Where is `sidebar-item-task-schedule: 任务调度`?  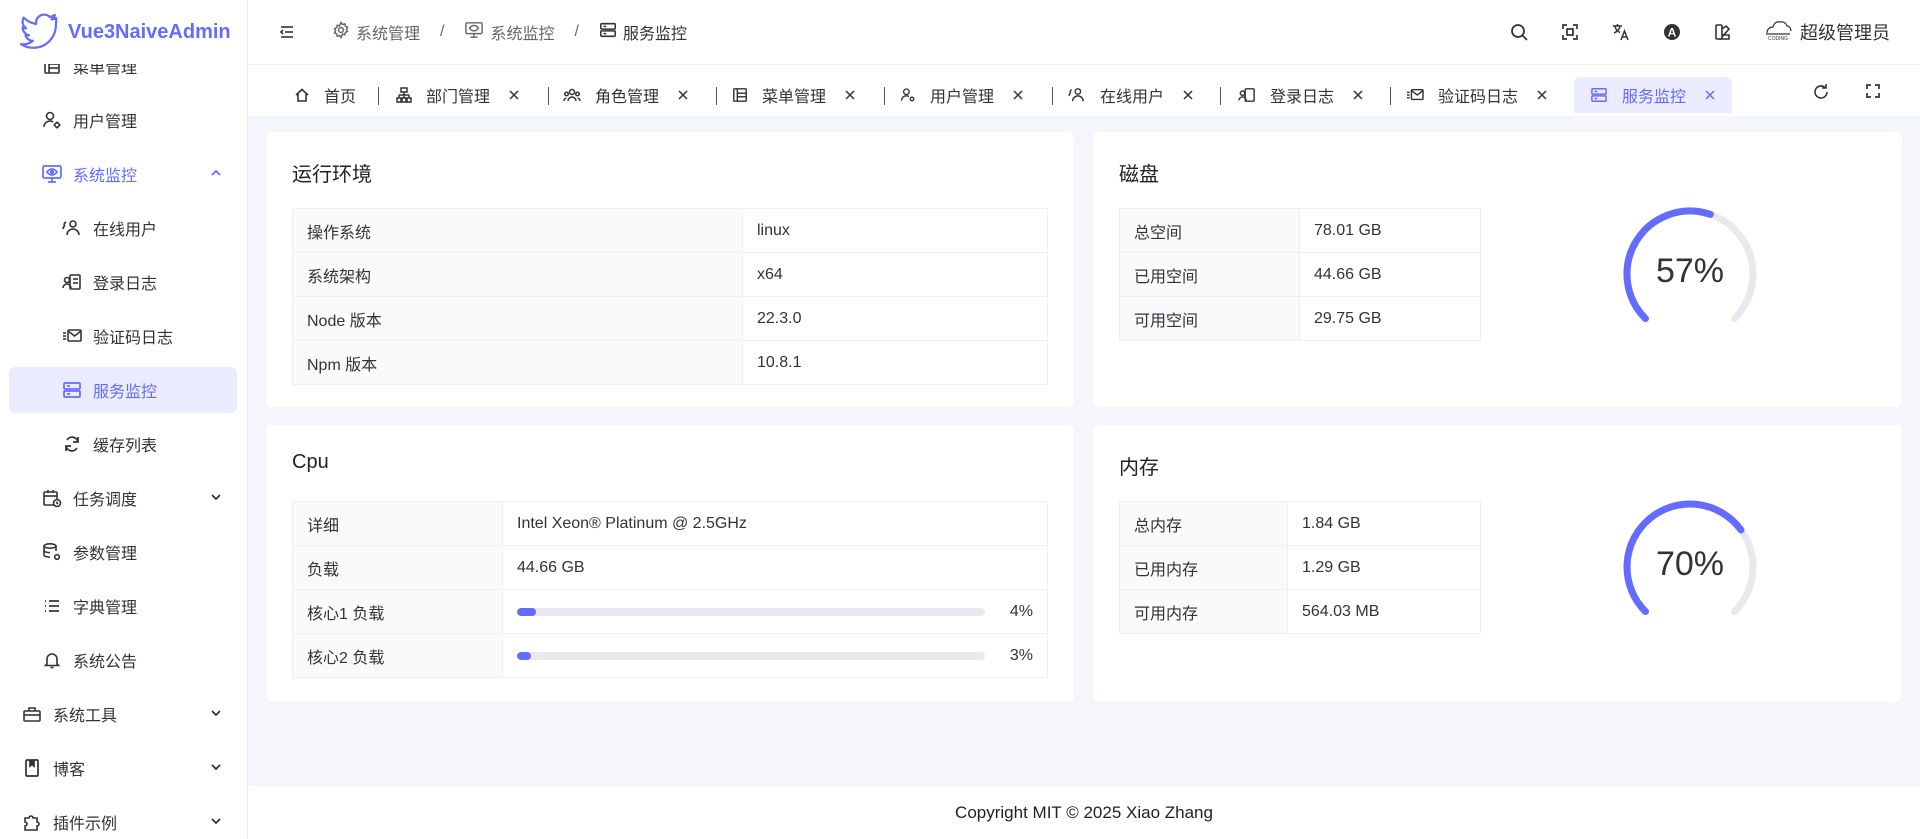
sidebar-item-task-schedule: 任务调度 is located at coordinates (123, 498).